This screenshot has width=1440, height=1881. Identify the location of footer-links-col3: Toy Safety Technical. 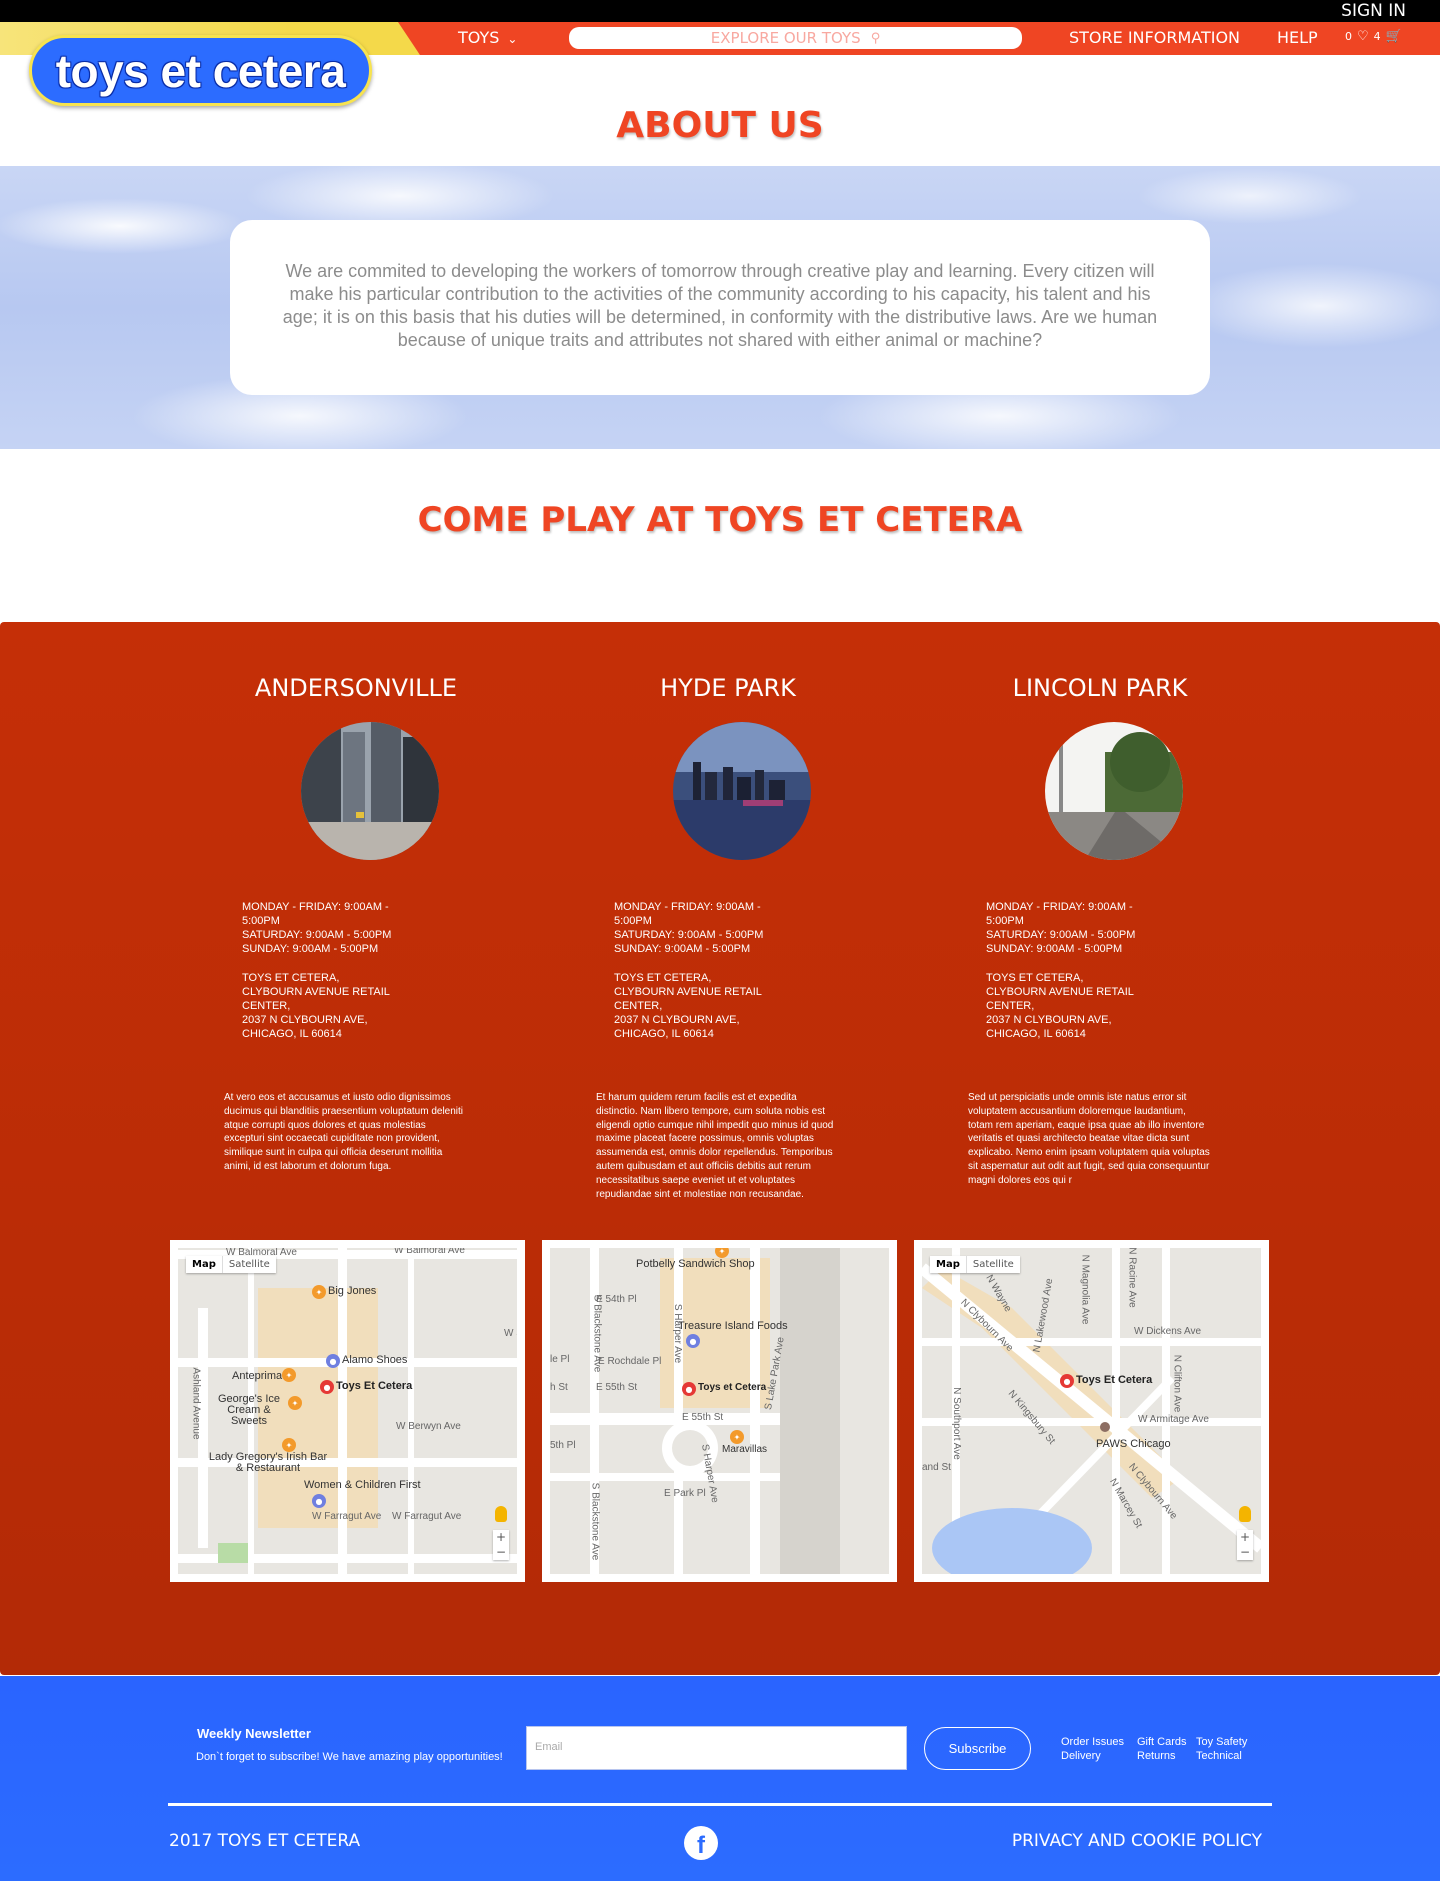
(1221, 1749).